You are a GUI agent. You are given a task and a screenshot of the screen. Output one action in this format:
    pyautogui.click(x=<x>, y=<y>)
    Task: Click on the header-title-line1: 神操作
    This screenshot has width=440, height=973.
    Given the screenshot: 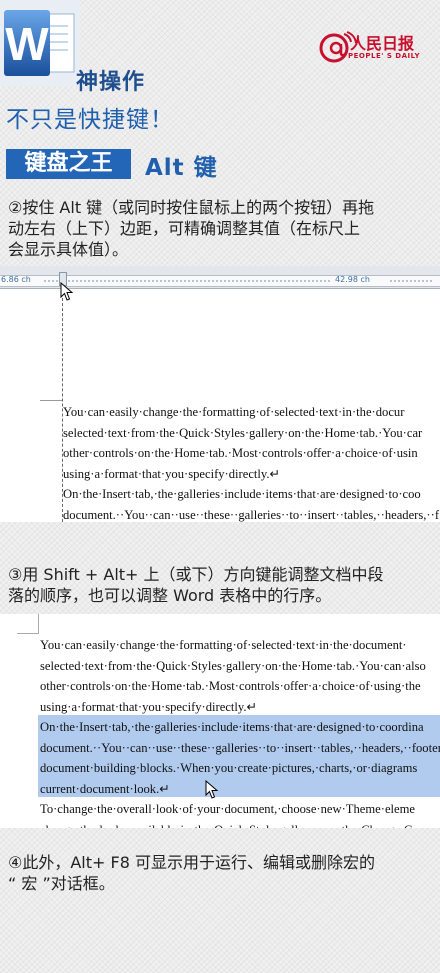 What is the action you would take?
    pyautogui.click(x=111, y=82)
    